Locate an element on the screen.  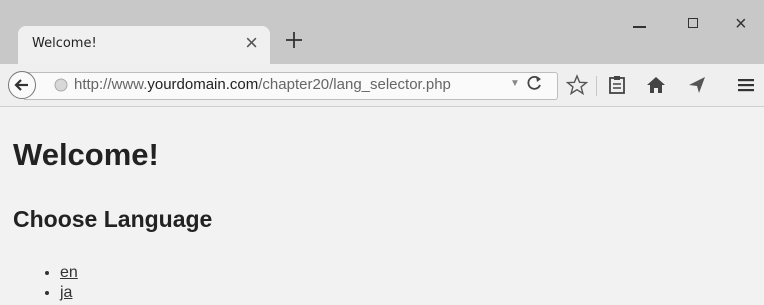
language-link-ja: ja is located at coordinates (66, 292).